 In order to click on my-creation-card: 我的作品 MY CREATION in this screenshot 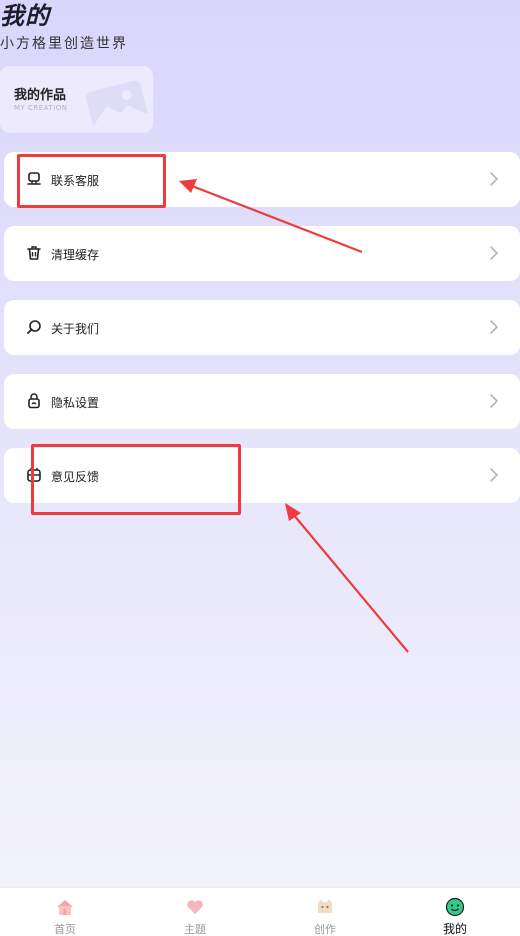, I will do `click(76, 99)`.